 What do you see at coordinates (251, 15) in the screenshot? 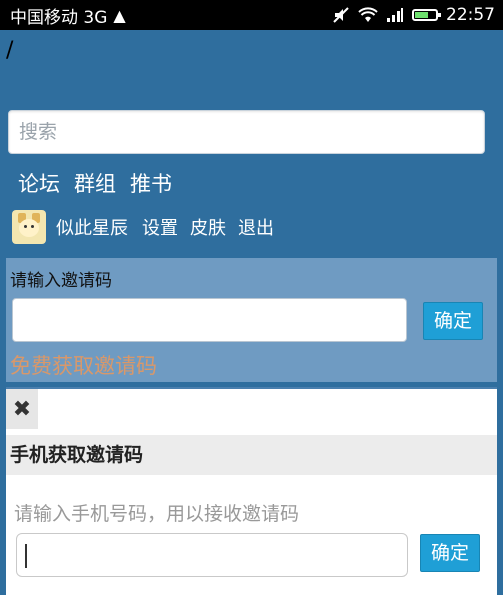
I see `status-bar: 中国移动 3G ▲ 22:57` at bounding box center [251, 15].